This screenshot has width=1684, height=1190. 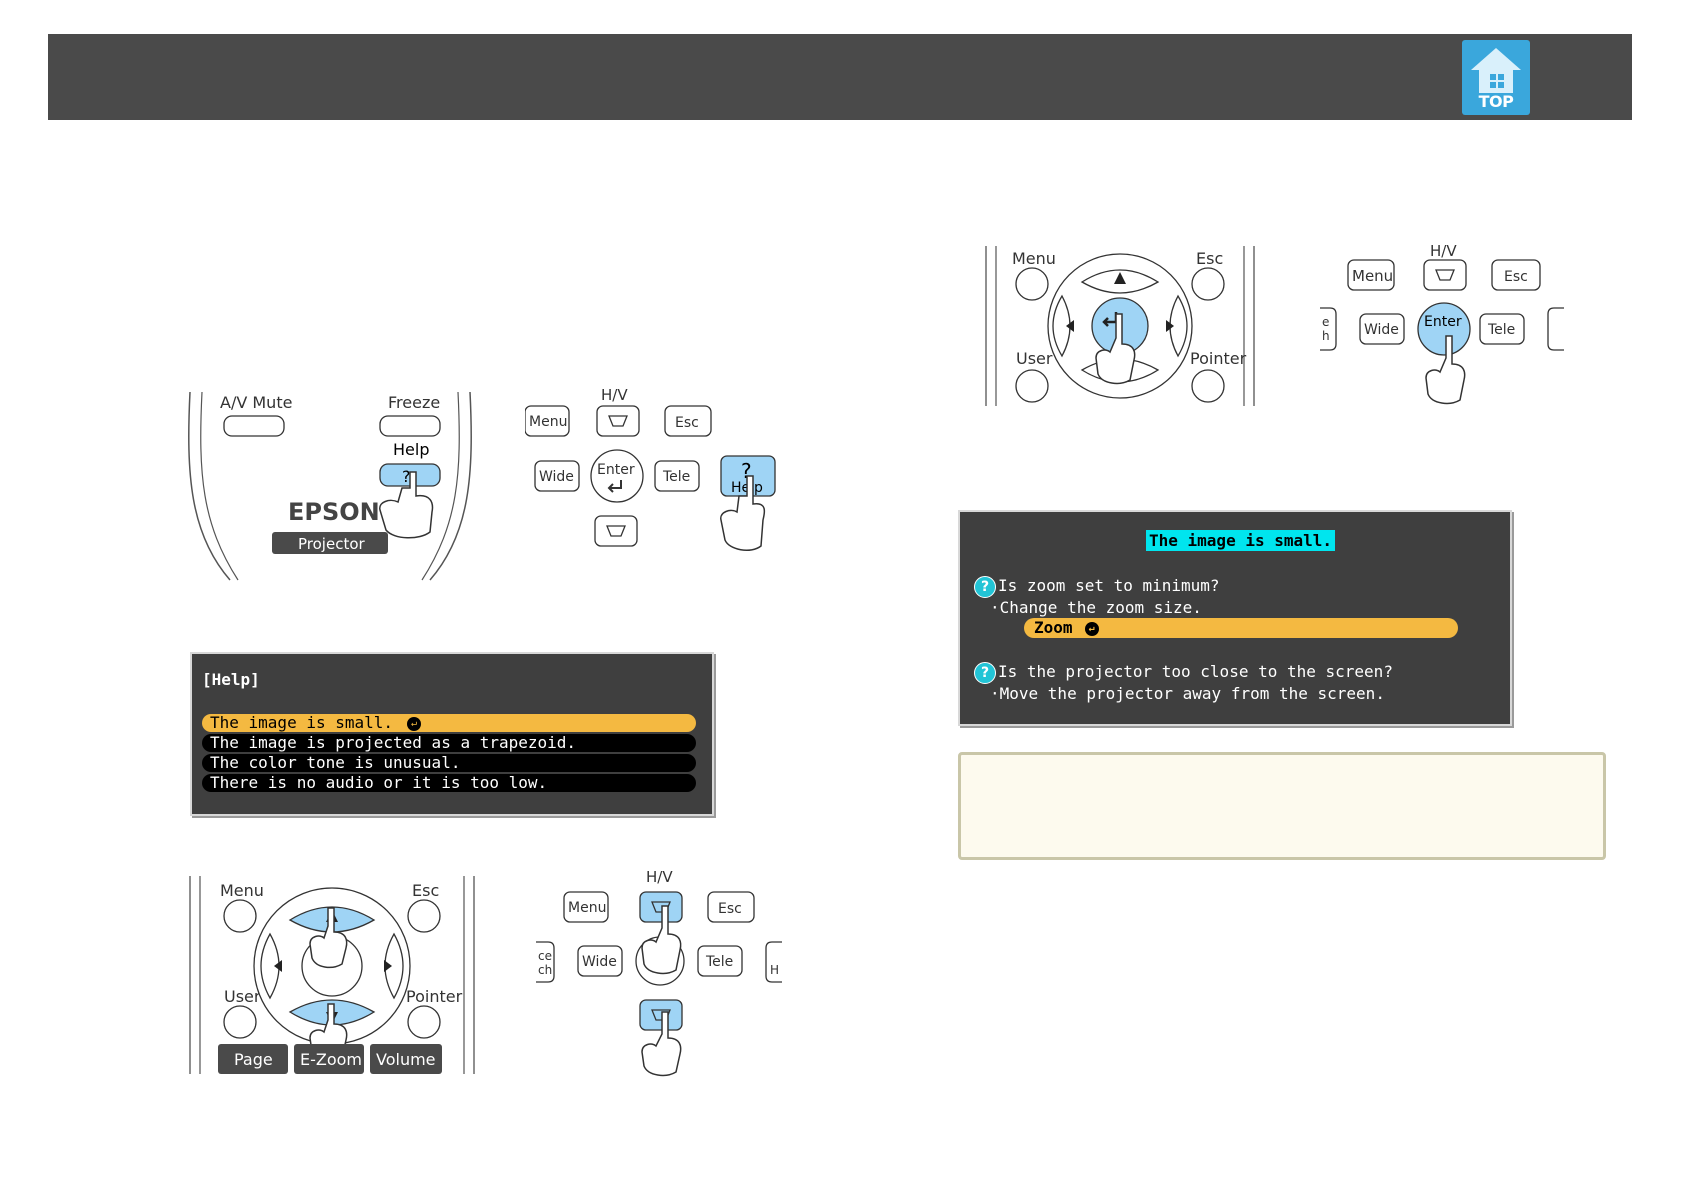 I want to click on top-label: TOP, so click(x=1496, y=101).